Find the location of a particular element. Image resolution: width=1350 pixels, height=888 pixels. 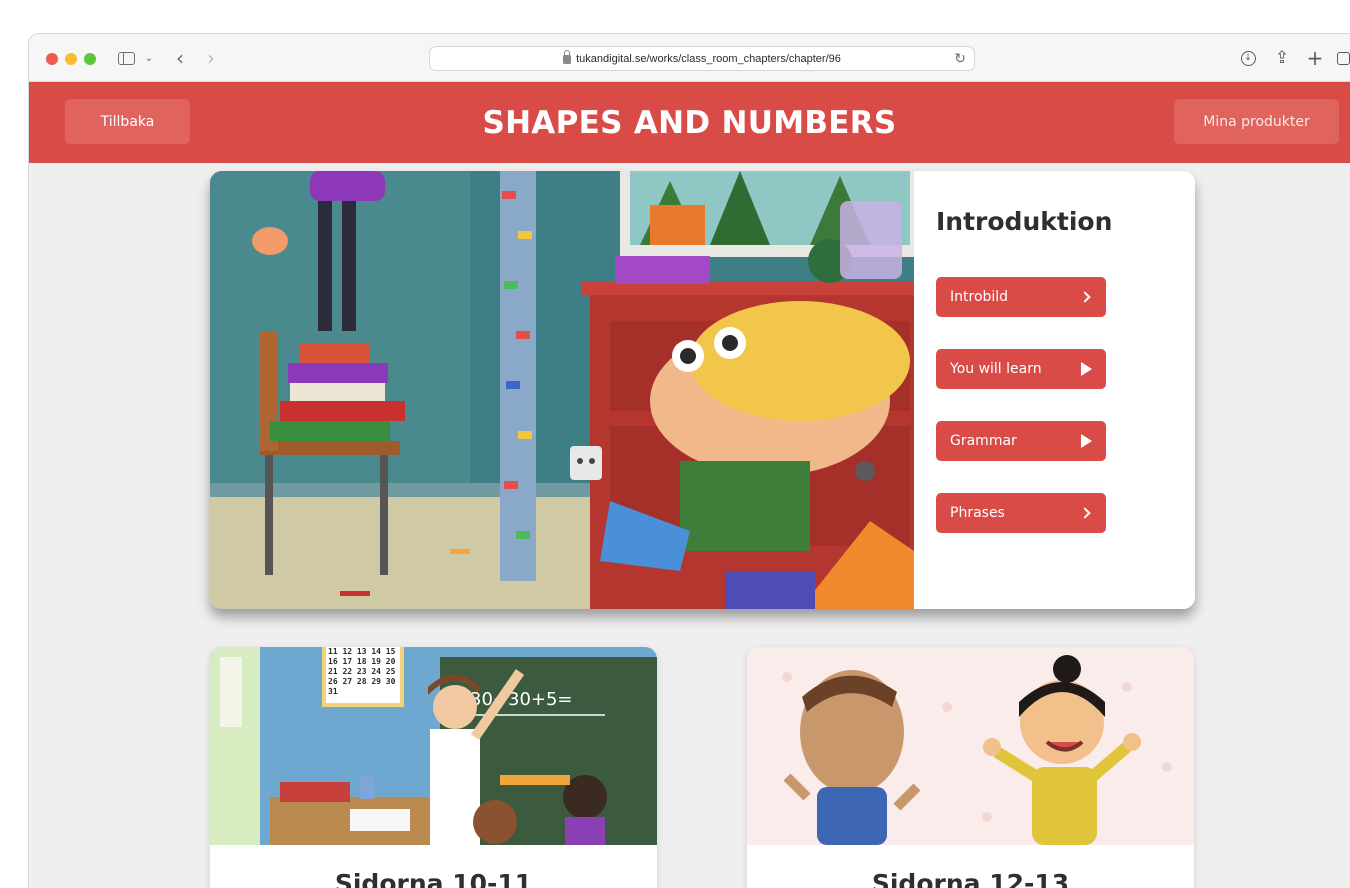

page-title: SHAPES AND NUMBERS is located at coordinates (689, 122).